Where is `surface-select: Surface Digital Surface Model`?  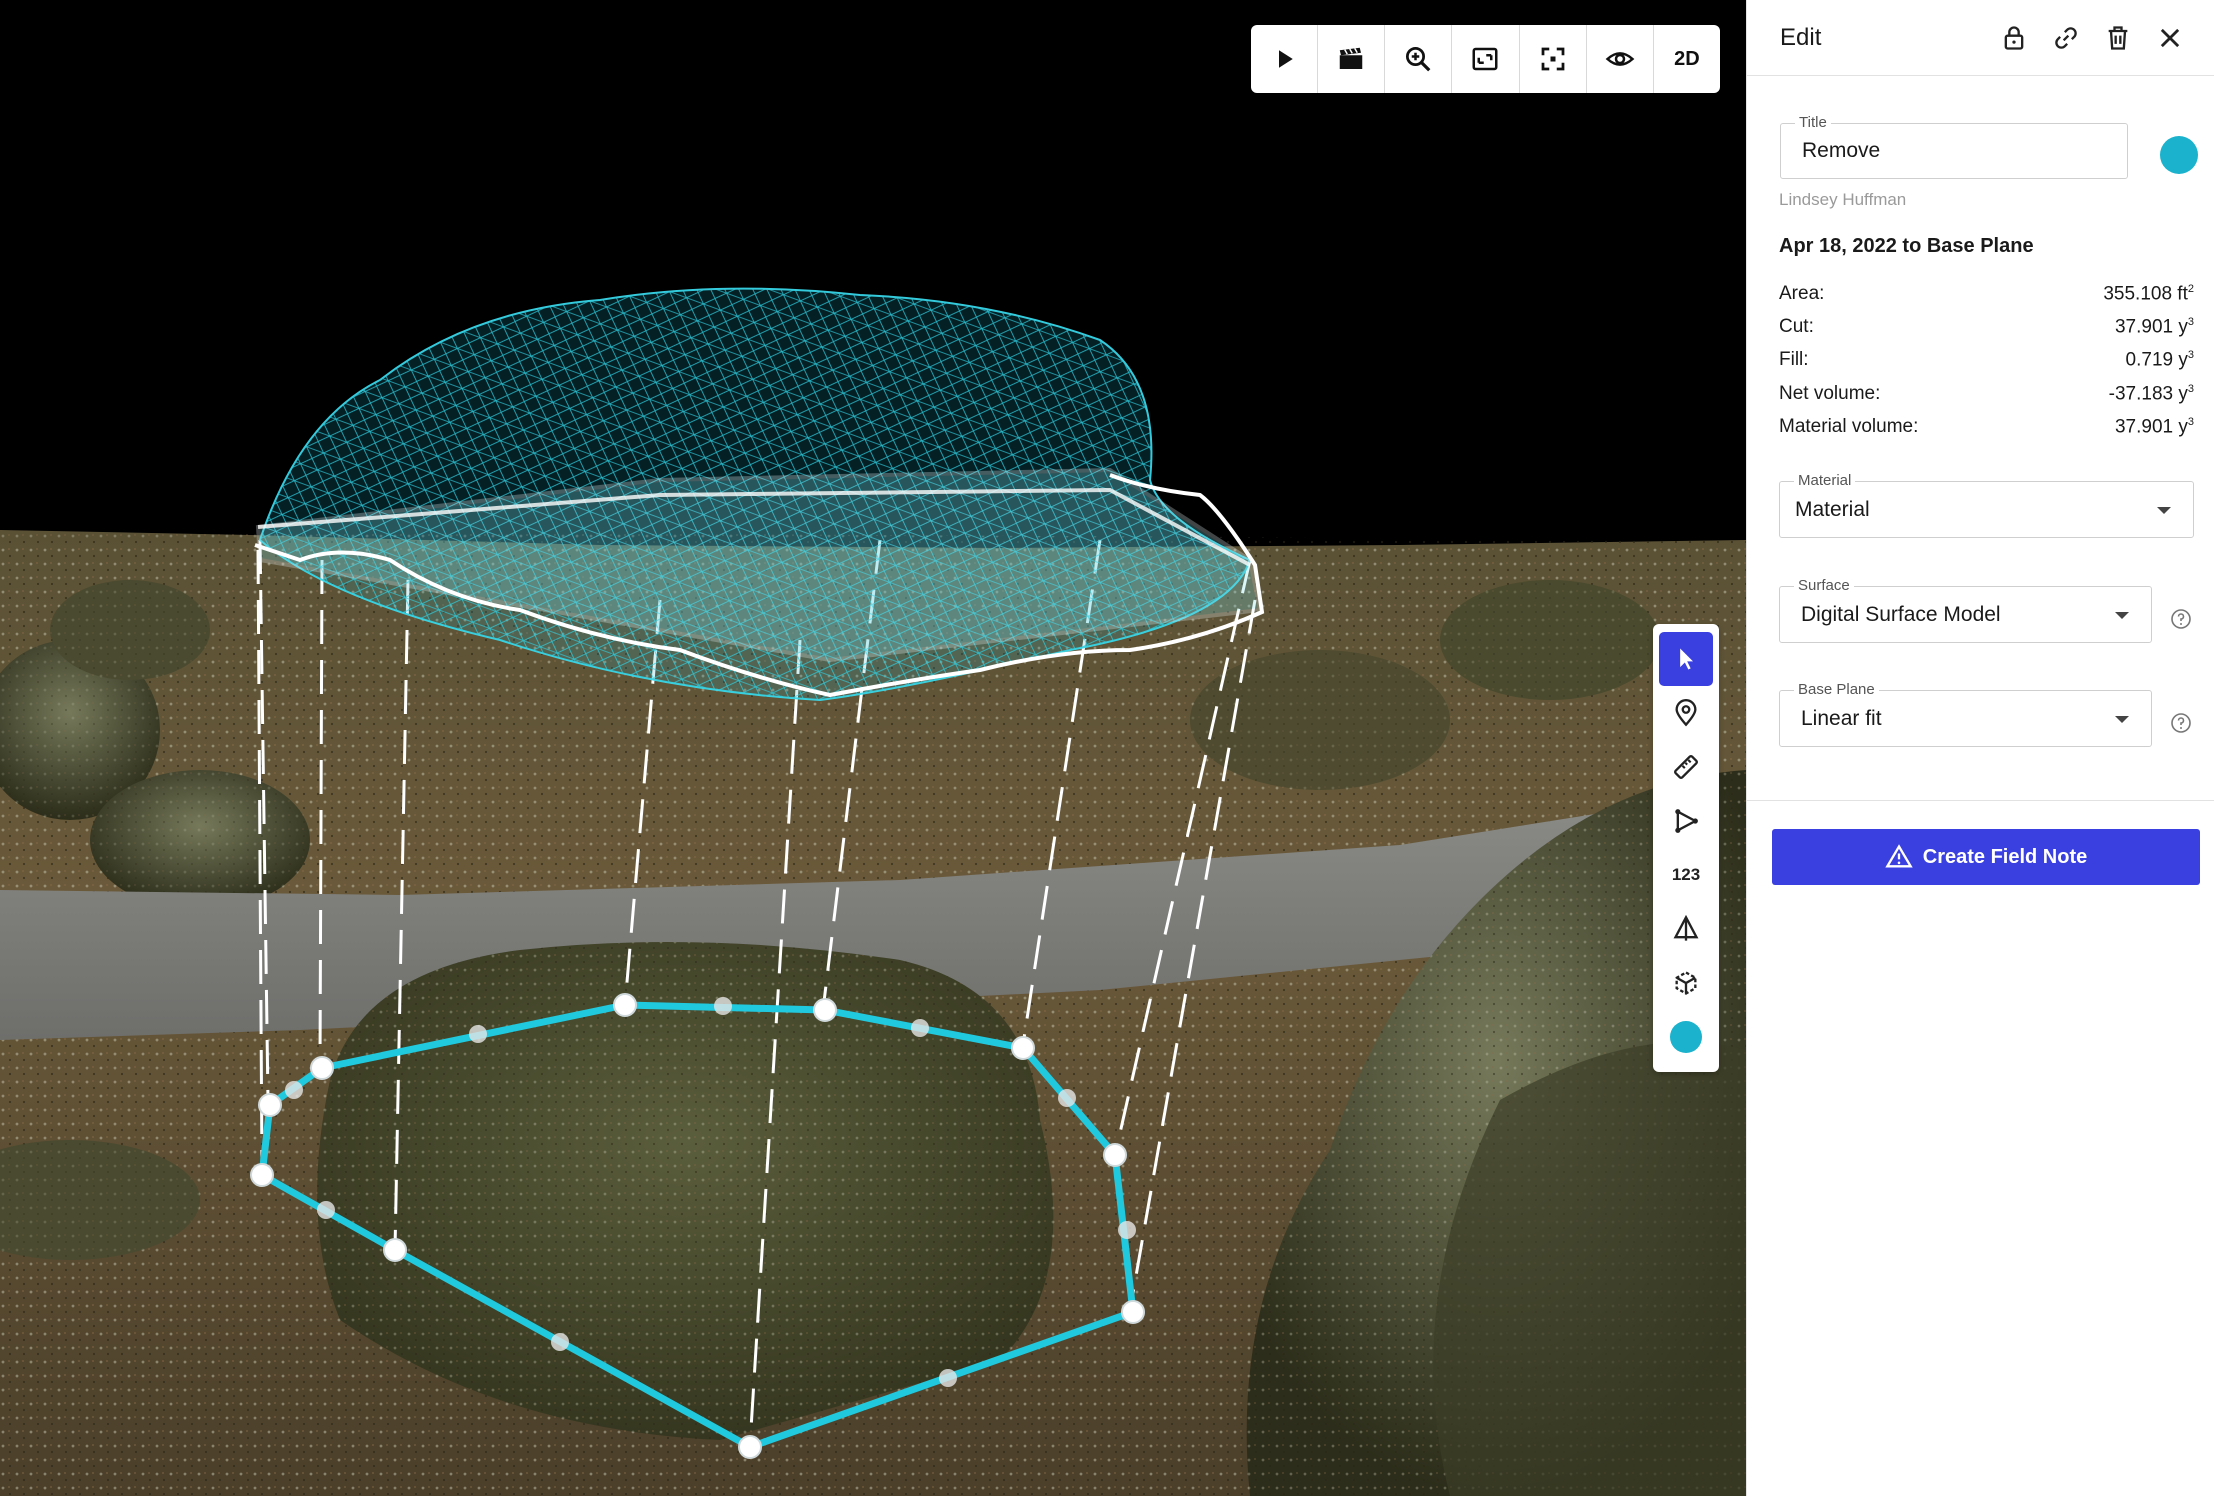 surface-select: Surface Digital Surface Model is located at coordinates (1965, 610).